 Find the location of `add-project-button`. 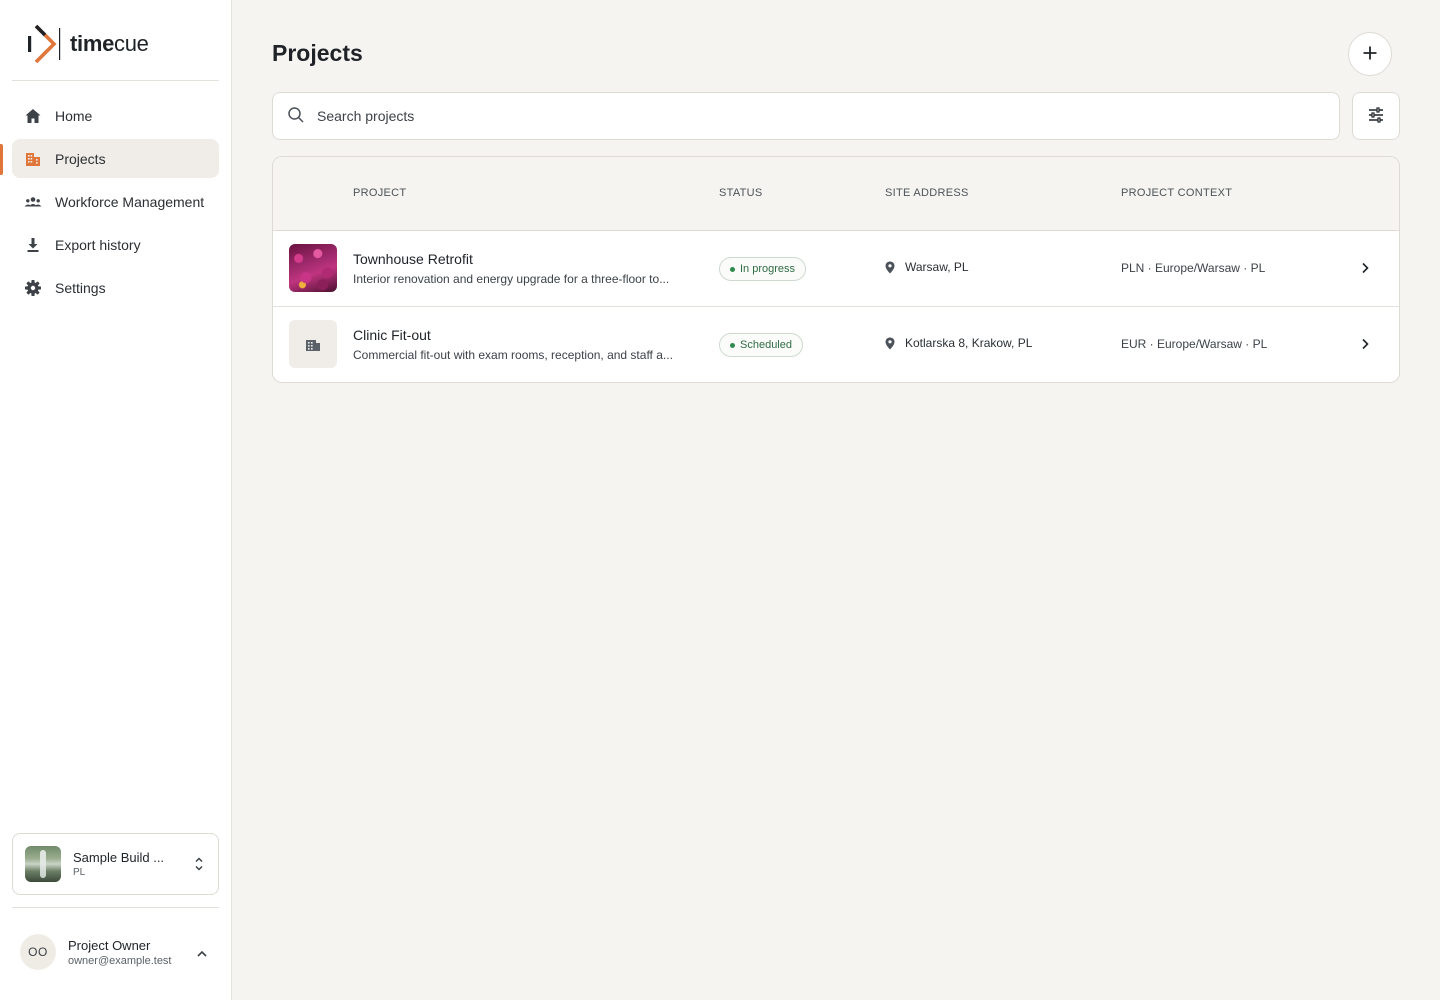

add-project-button is located at coordinates (1370, 54).